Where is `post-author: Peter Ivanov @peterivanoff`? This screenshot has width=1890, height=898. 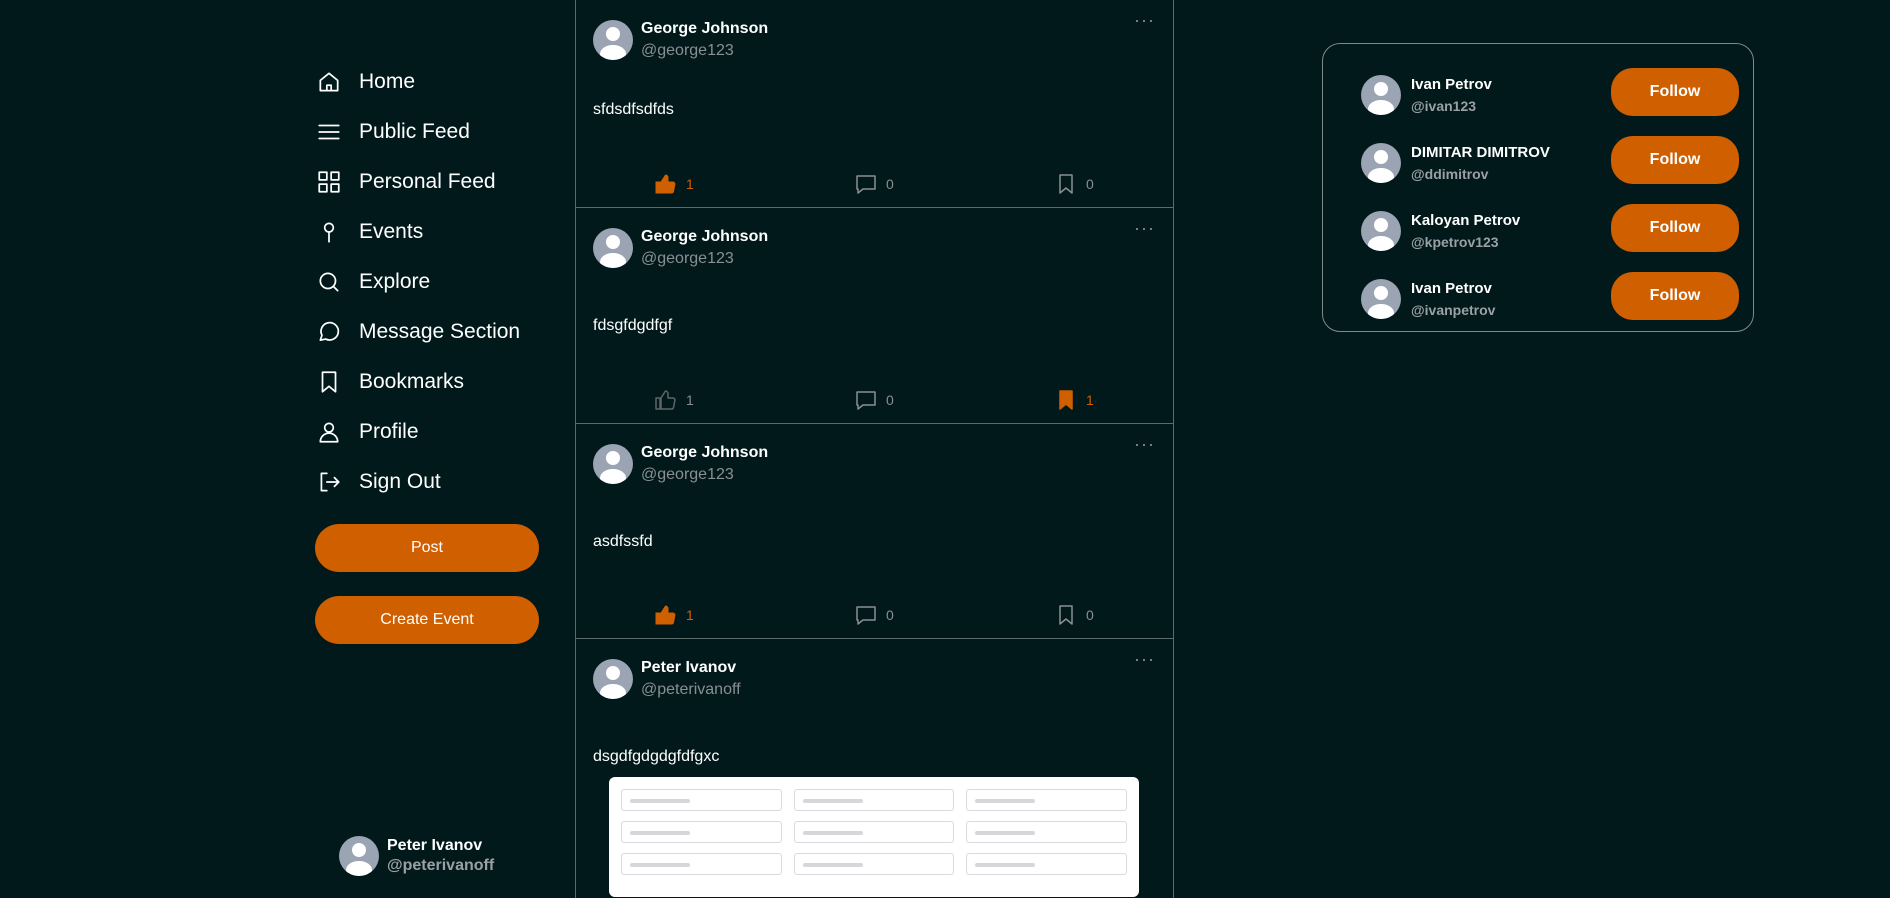
post-author: Peter Ivanov @peterivanoff is located at coordinates (667, 679).